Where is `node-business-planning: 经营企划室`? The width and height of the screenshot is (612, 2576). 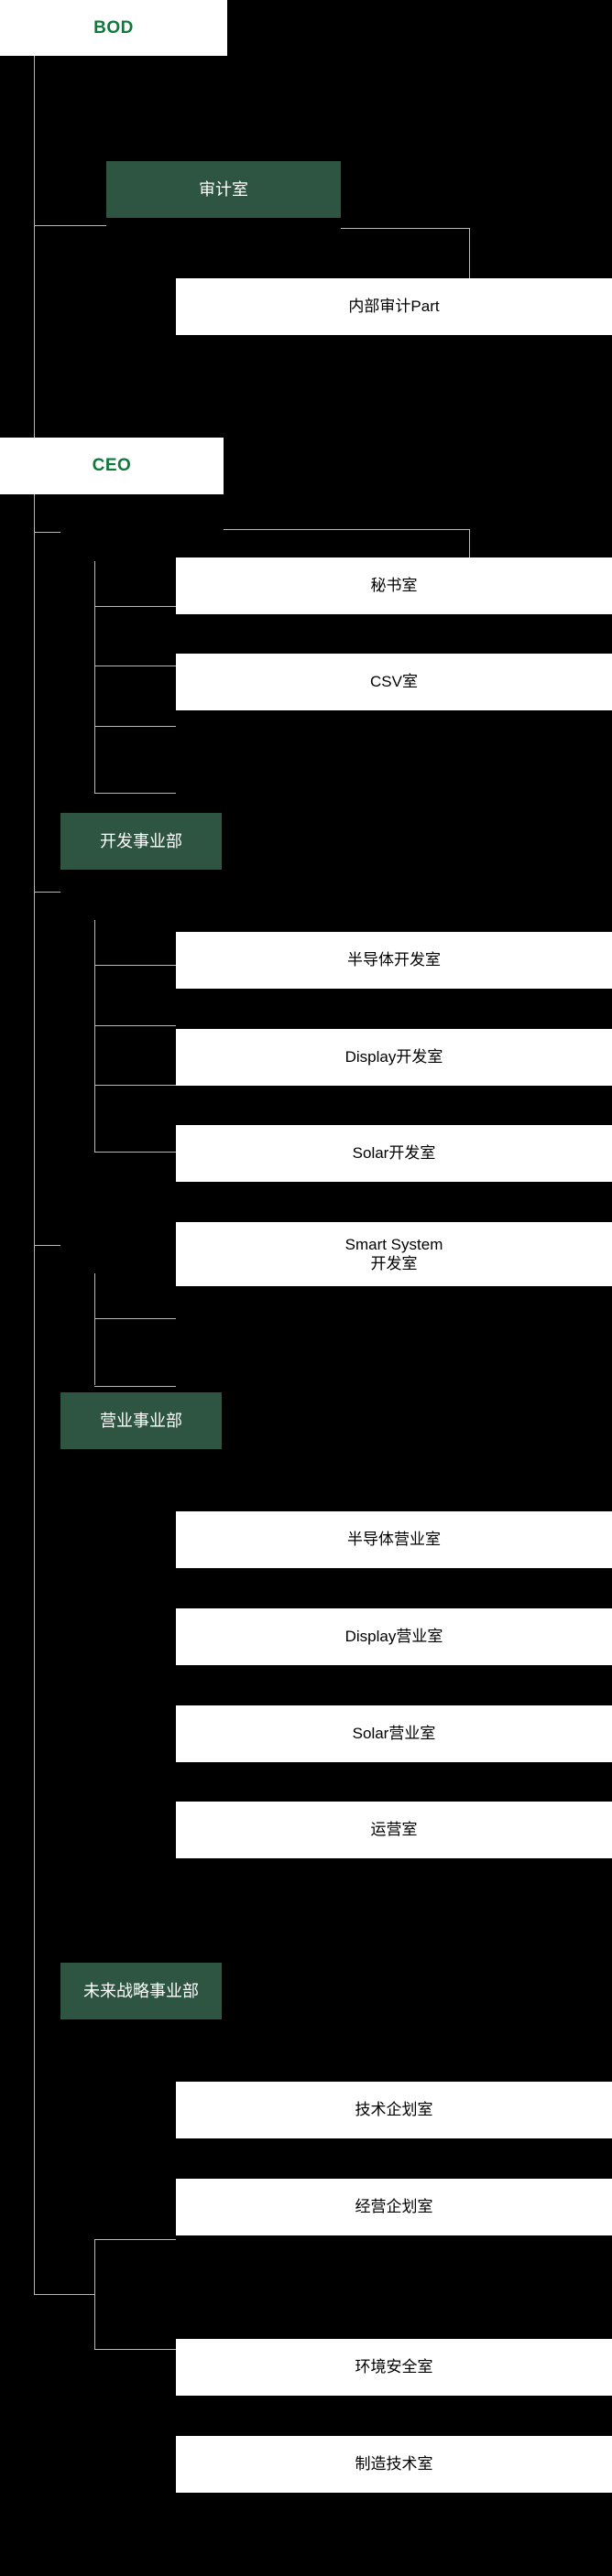
node-business-planning: 经营企划室 is located at coordinates (394, 2207).